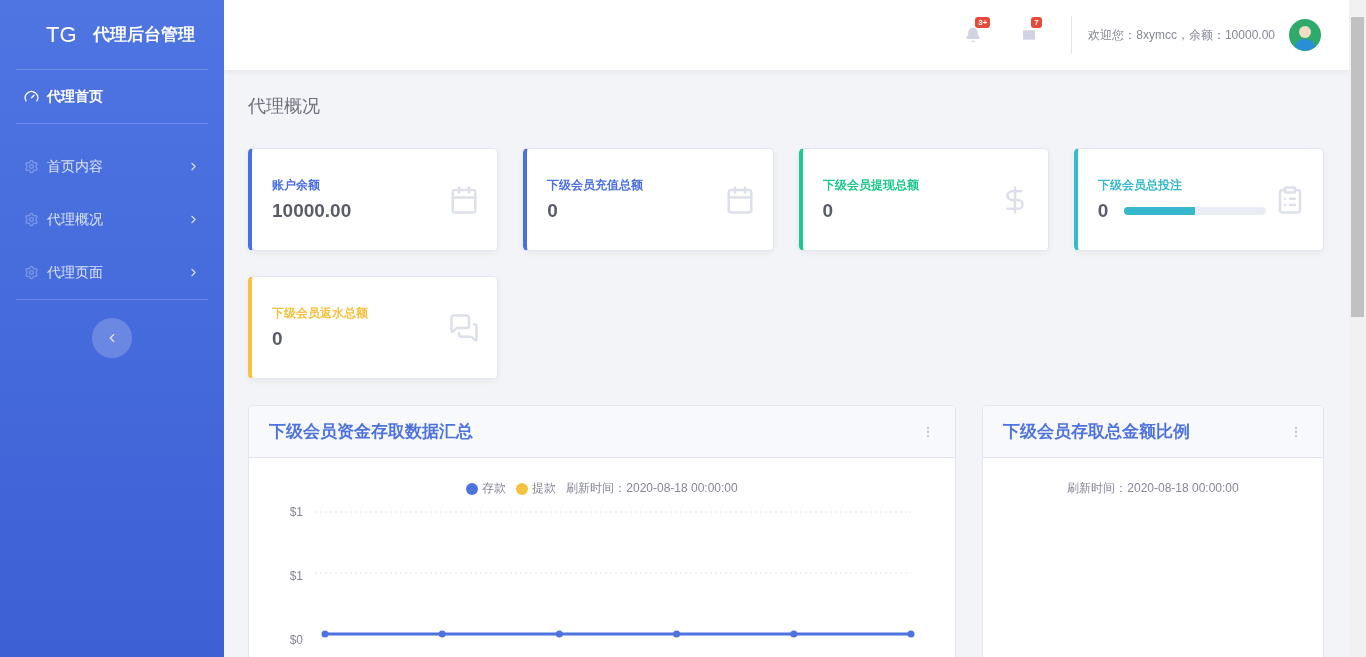  I want to click on stat-value: 10000.00, so click(312, 211).